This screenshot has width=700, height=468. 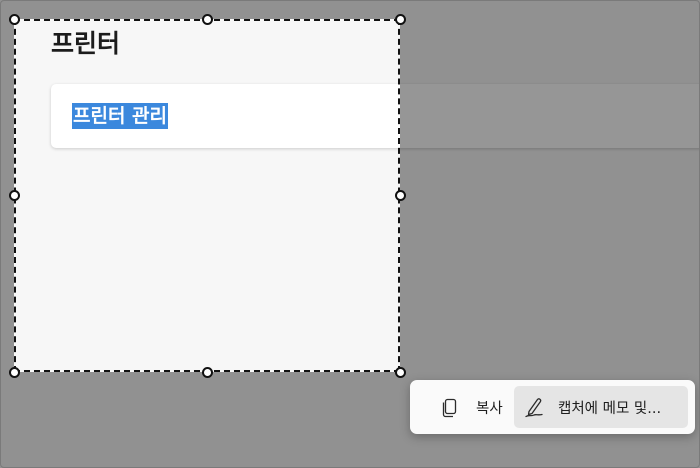 I want to click on resize-handle-top, so click(x=207, y=19).